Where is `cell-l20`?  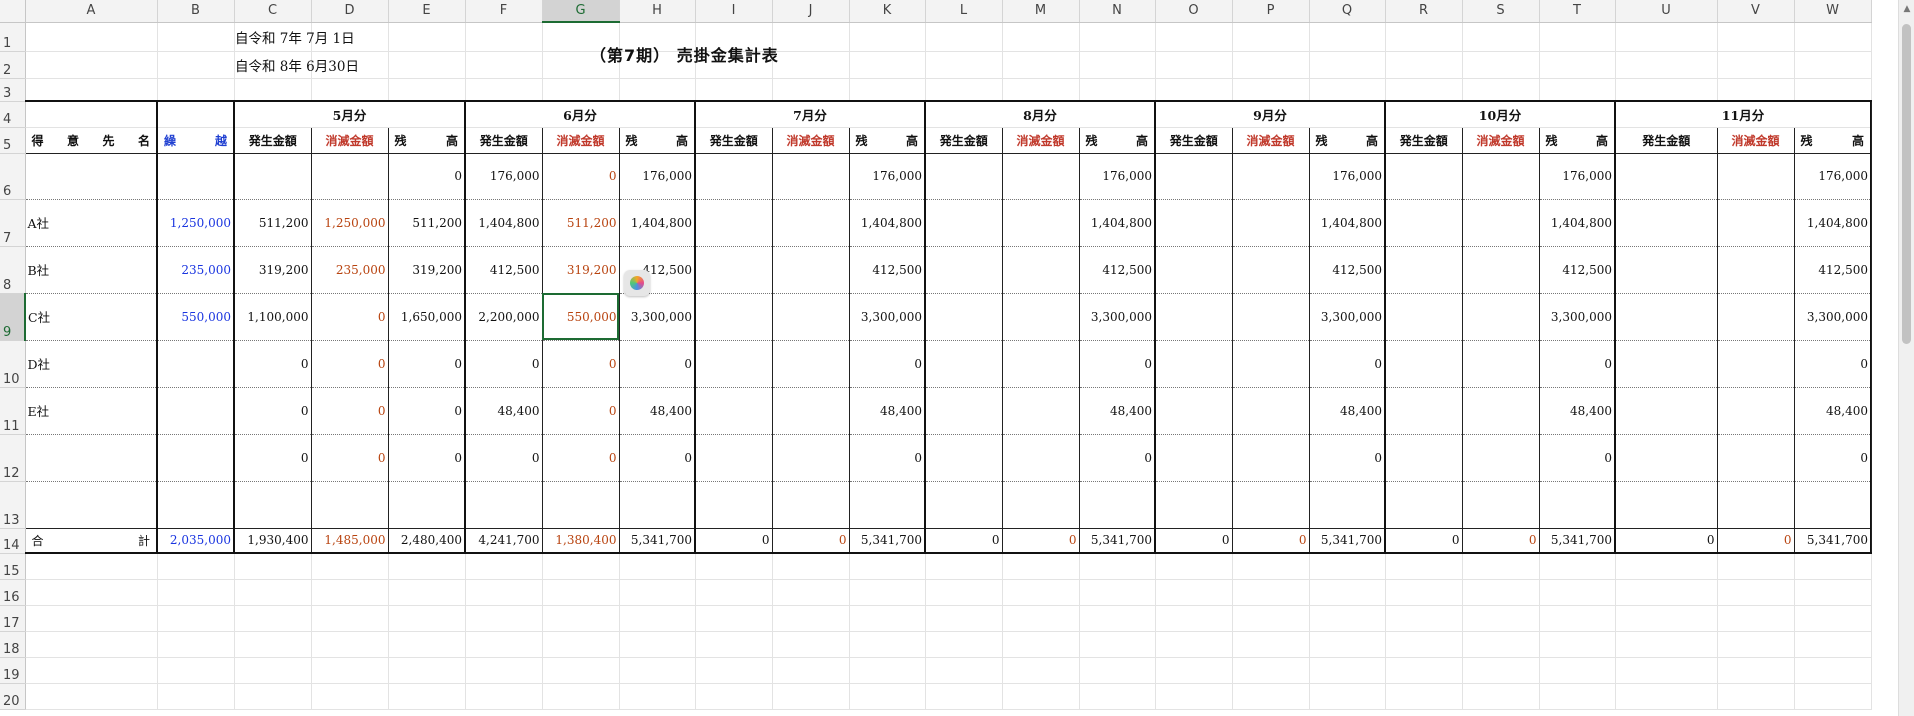
cell-l20 is located at coordinates (964, 696).